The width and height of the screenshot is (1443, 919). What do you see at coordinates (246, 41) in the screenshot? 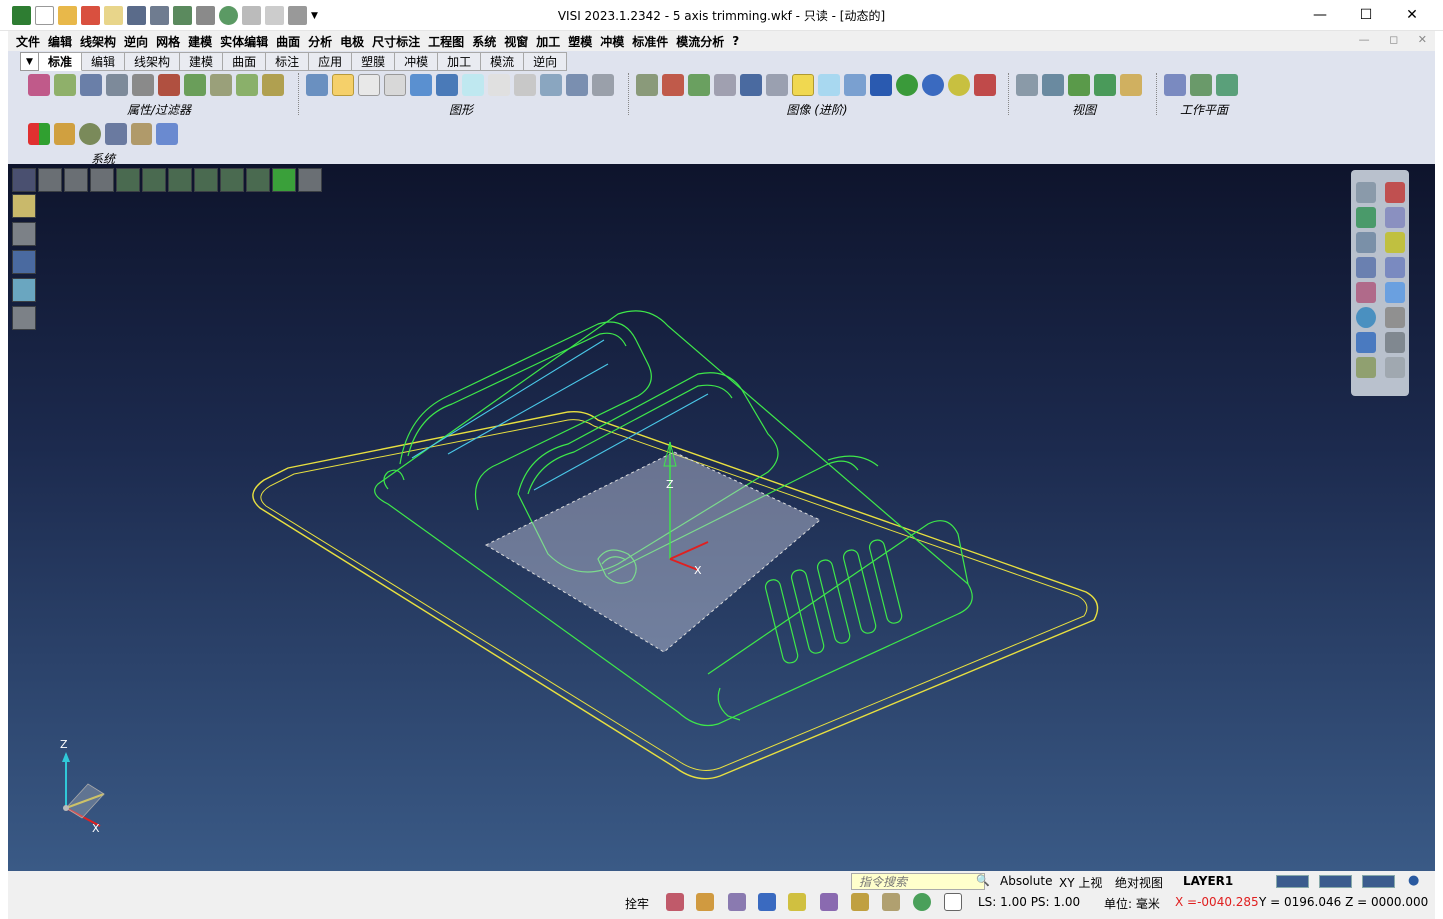
I see `menu-solid-edit: 实体编辑` at bounding box center [246, 41].